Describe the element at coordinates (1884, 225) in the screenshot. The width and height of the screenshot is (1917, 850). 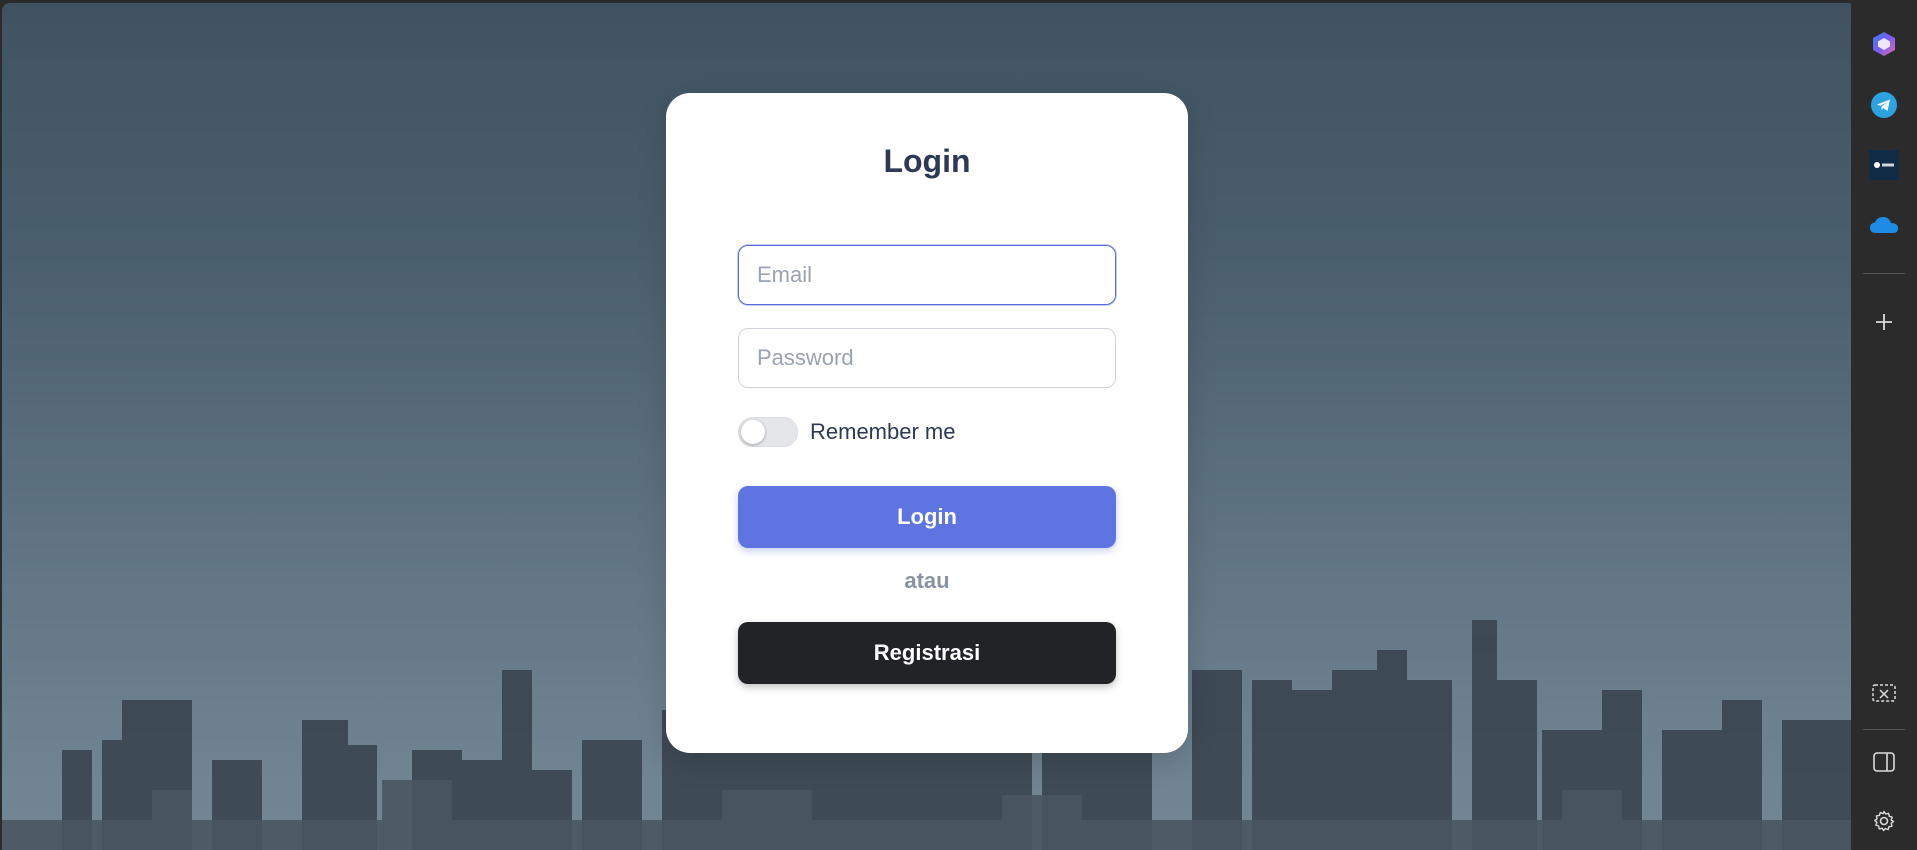
I see `onedrive-icon` at that location.